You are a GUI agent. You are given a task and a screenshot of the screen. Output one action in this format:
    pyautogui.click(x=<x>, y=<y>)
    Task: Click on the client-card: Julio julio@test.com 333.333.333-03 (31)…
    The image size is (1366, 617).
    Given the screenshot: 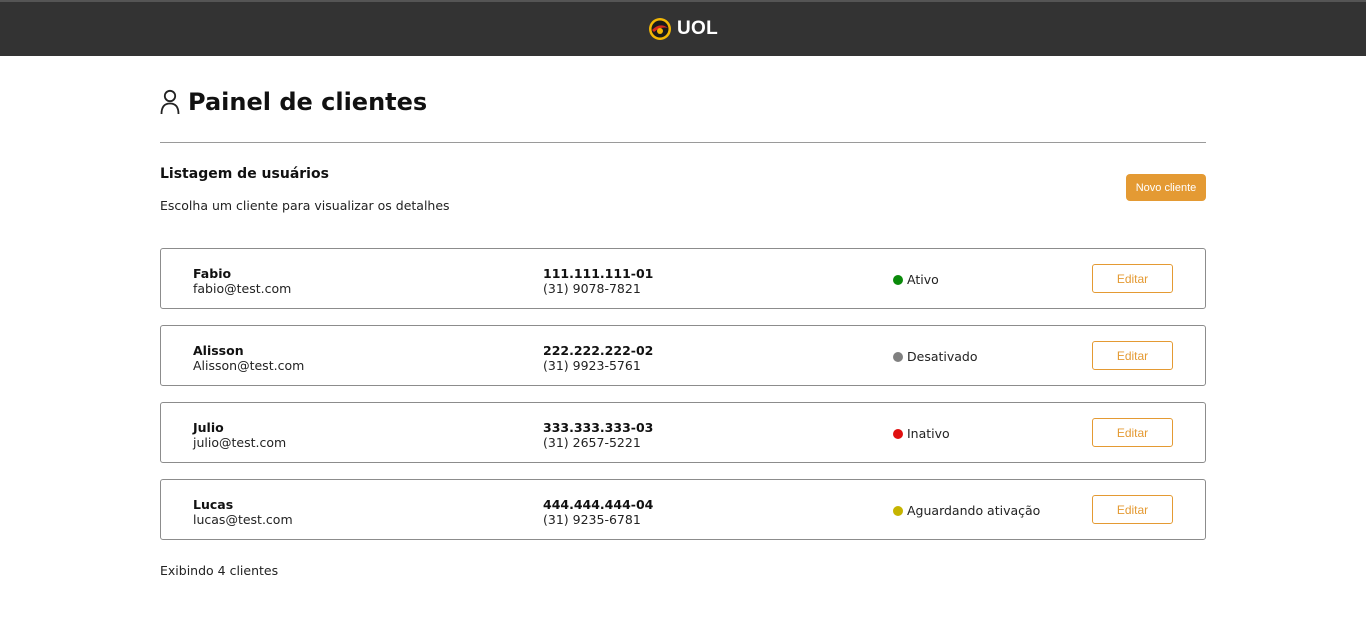 What is the action you would take?
    pyautogui.click(x=683, y=432)
    